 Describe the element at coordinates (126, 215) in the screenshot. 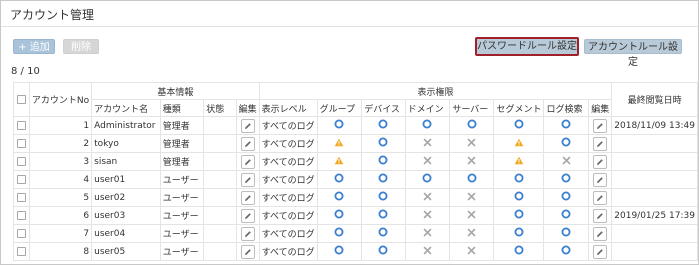

I see `account-name: user03` at that location.